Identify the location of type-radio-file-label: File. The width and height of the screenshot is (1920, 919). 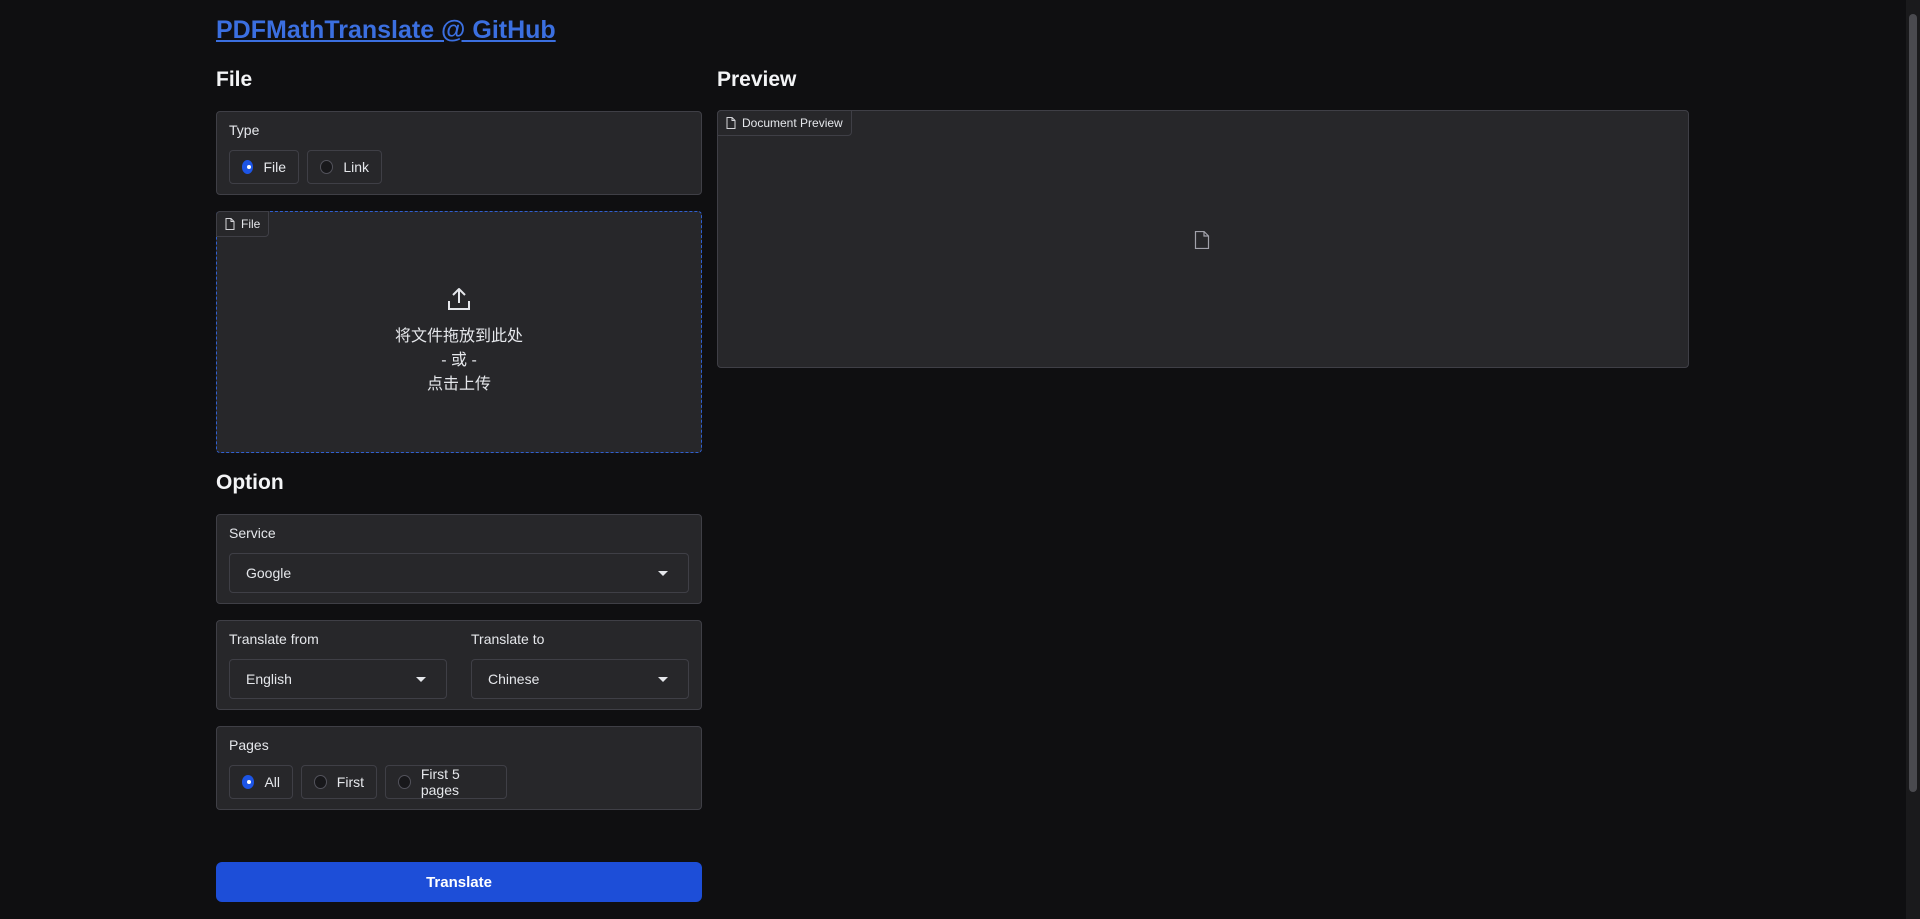
(274, 167).